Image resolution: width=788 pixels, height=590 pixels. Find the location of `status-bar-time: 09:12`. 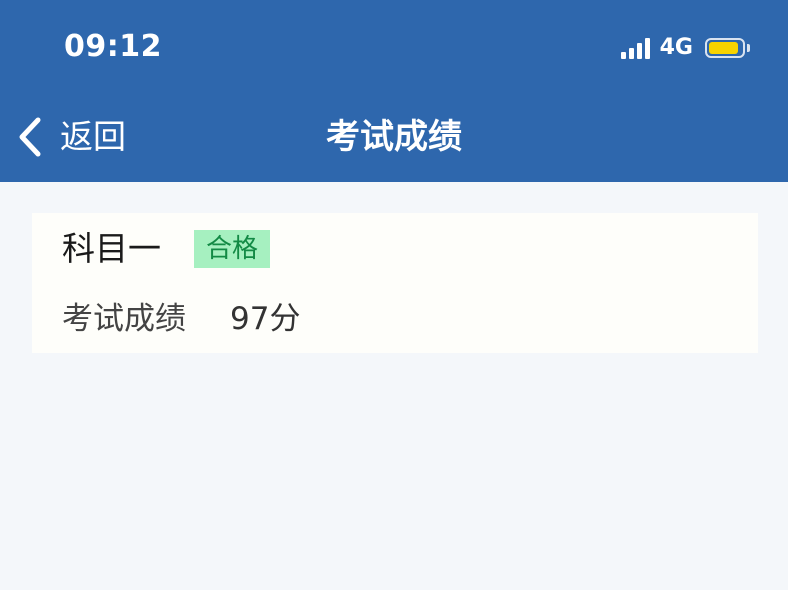

status-bar-time: 09:12 is located at coordinates (113, 46).